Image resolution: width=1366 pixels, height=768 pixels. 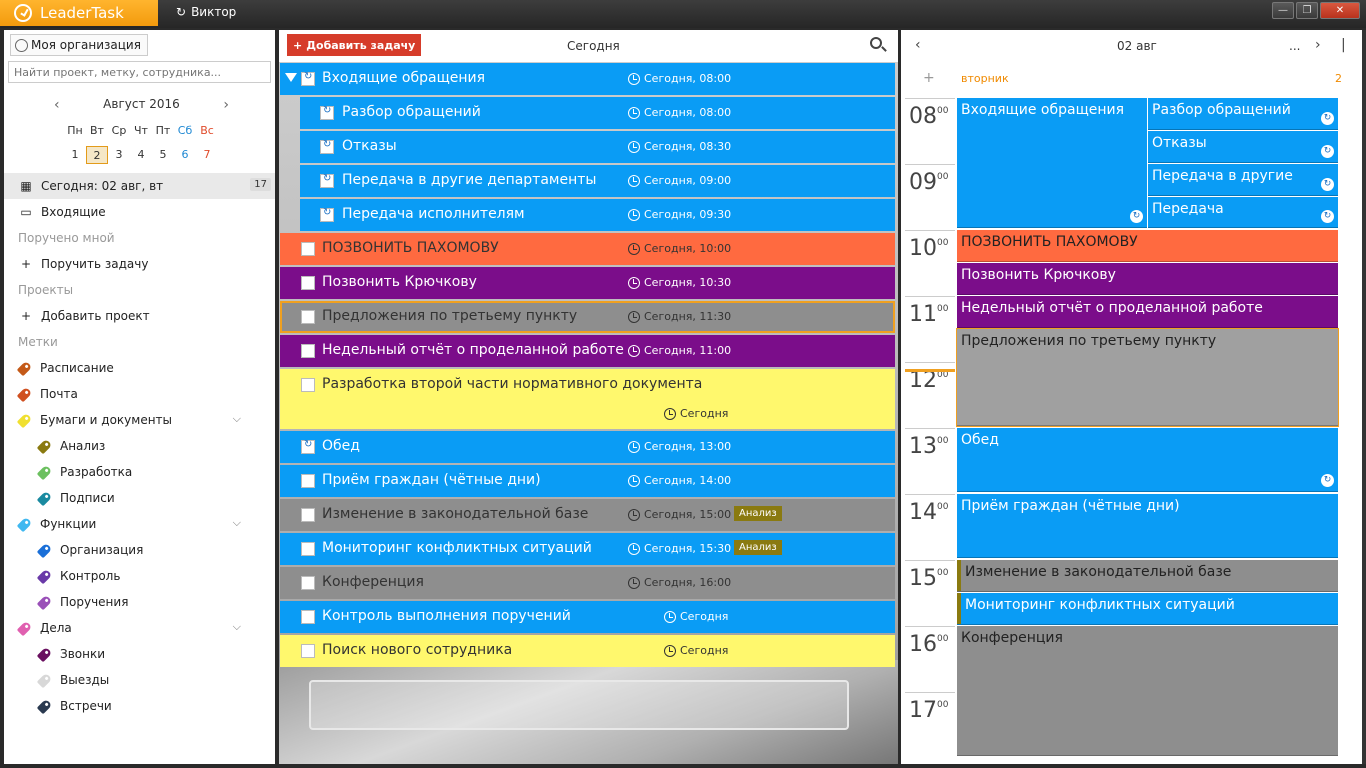 What do you see at coordinates (679, 248) in the screenshot?
I see `task-due: Сегодня, 10:00` at bounding box center [679, 248].